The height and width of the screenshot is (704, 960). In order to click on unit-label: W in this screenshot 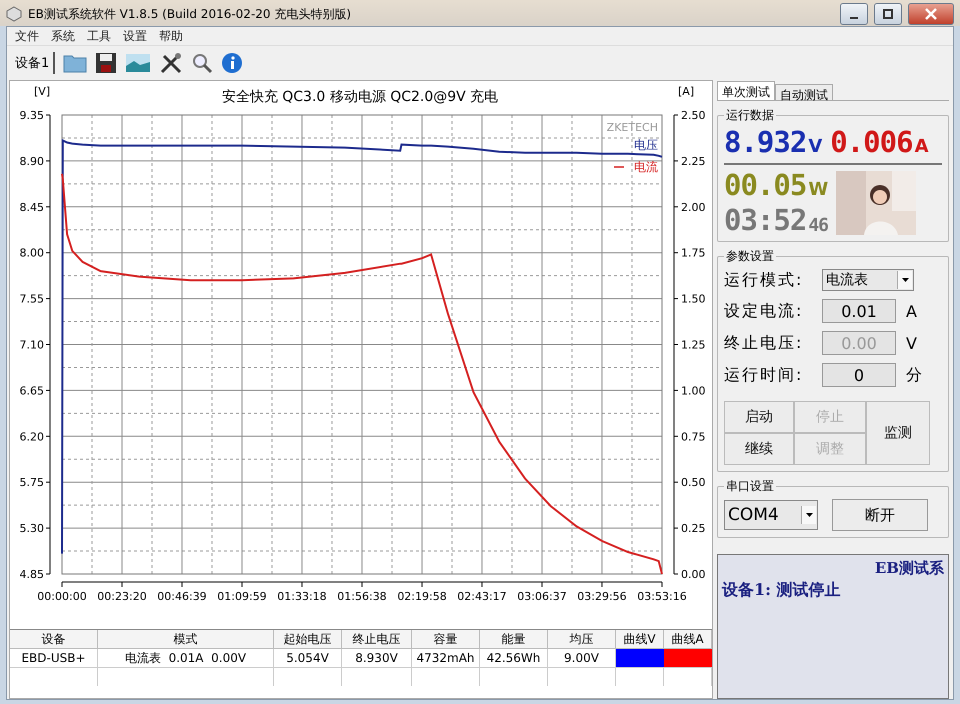, I will do `click(818, 189)`.